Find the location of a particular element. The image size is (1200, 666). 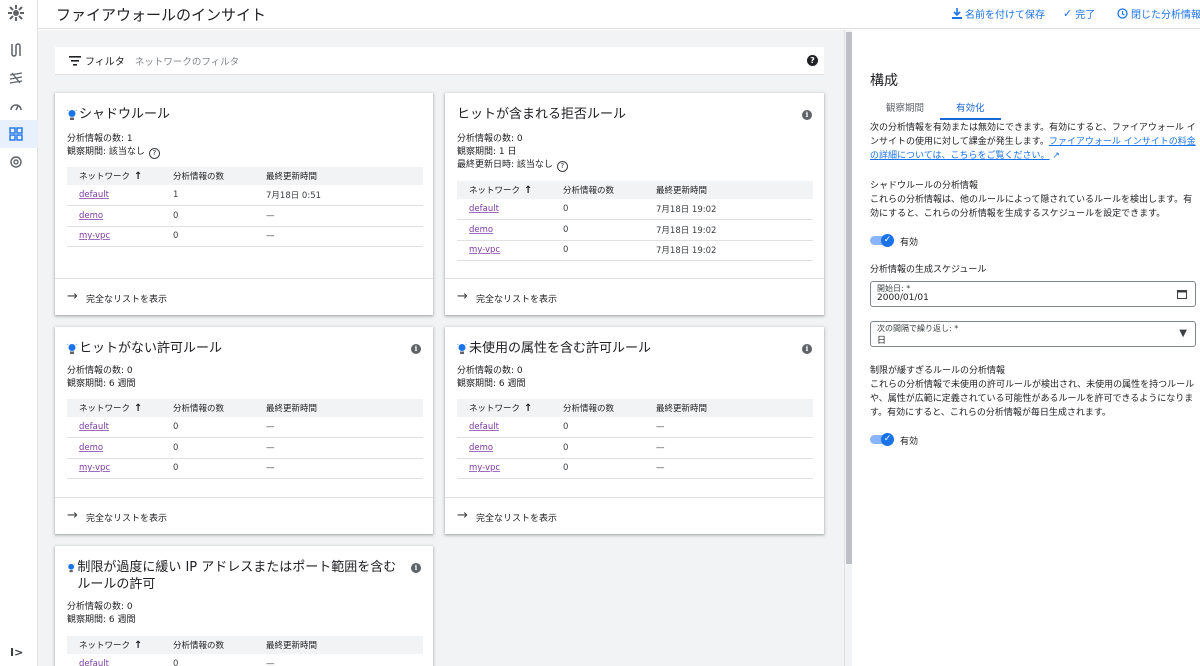

save-as-button: 名前を付けて保存 is located at coordinates (998, 13).